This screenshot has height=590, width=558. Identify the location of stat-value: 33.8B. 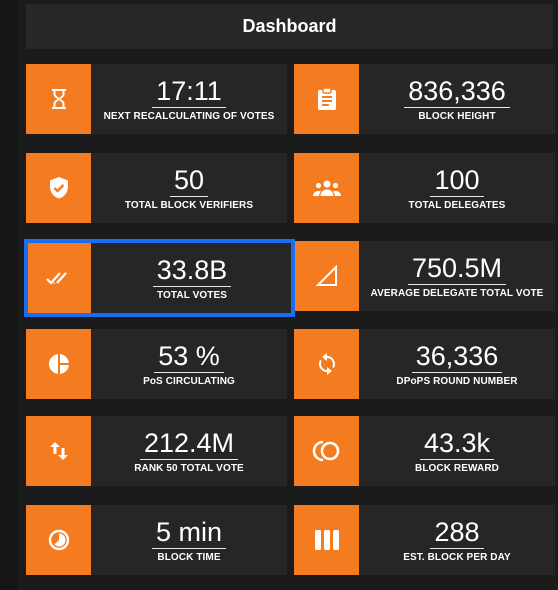
(192, 271).